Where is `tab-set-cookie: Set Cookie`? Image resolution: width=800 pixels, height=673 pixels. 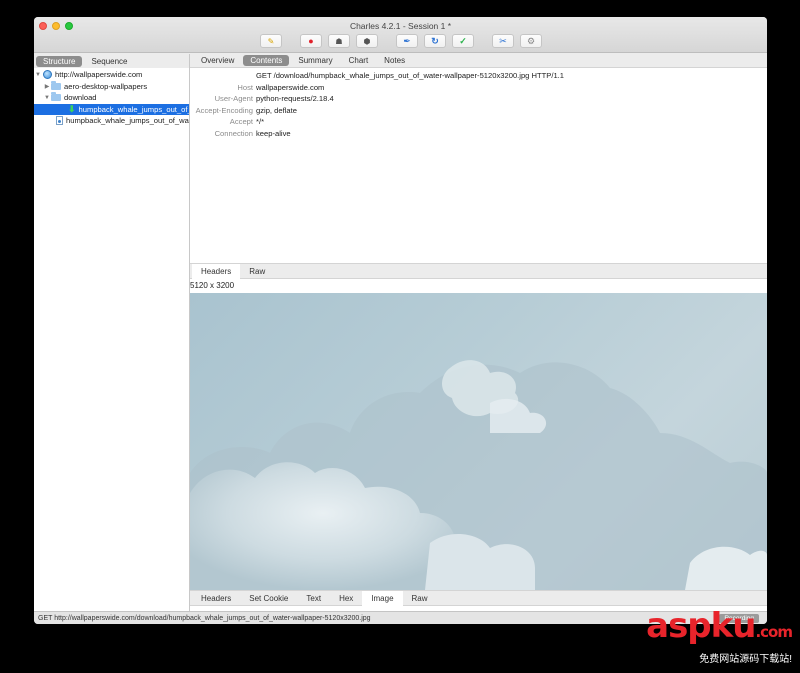
tab-set-cookie: Set Cookie is located at coordinates (268, 598).